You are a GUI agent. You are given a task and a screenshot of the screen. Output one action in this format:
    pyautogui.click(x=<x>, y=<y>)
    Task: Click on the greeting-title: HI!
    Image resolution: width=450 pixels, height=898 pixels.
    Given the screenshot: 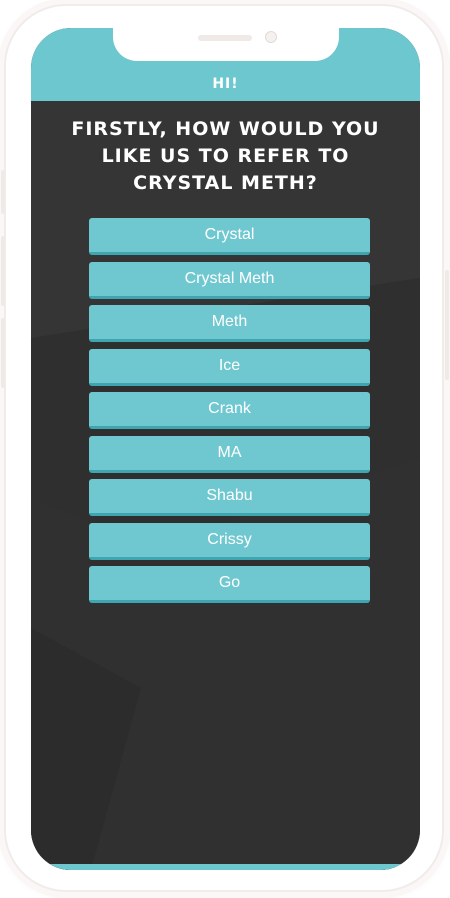 What is the action you would take?
    pyautogui.click(x=225, y=84)
    